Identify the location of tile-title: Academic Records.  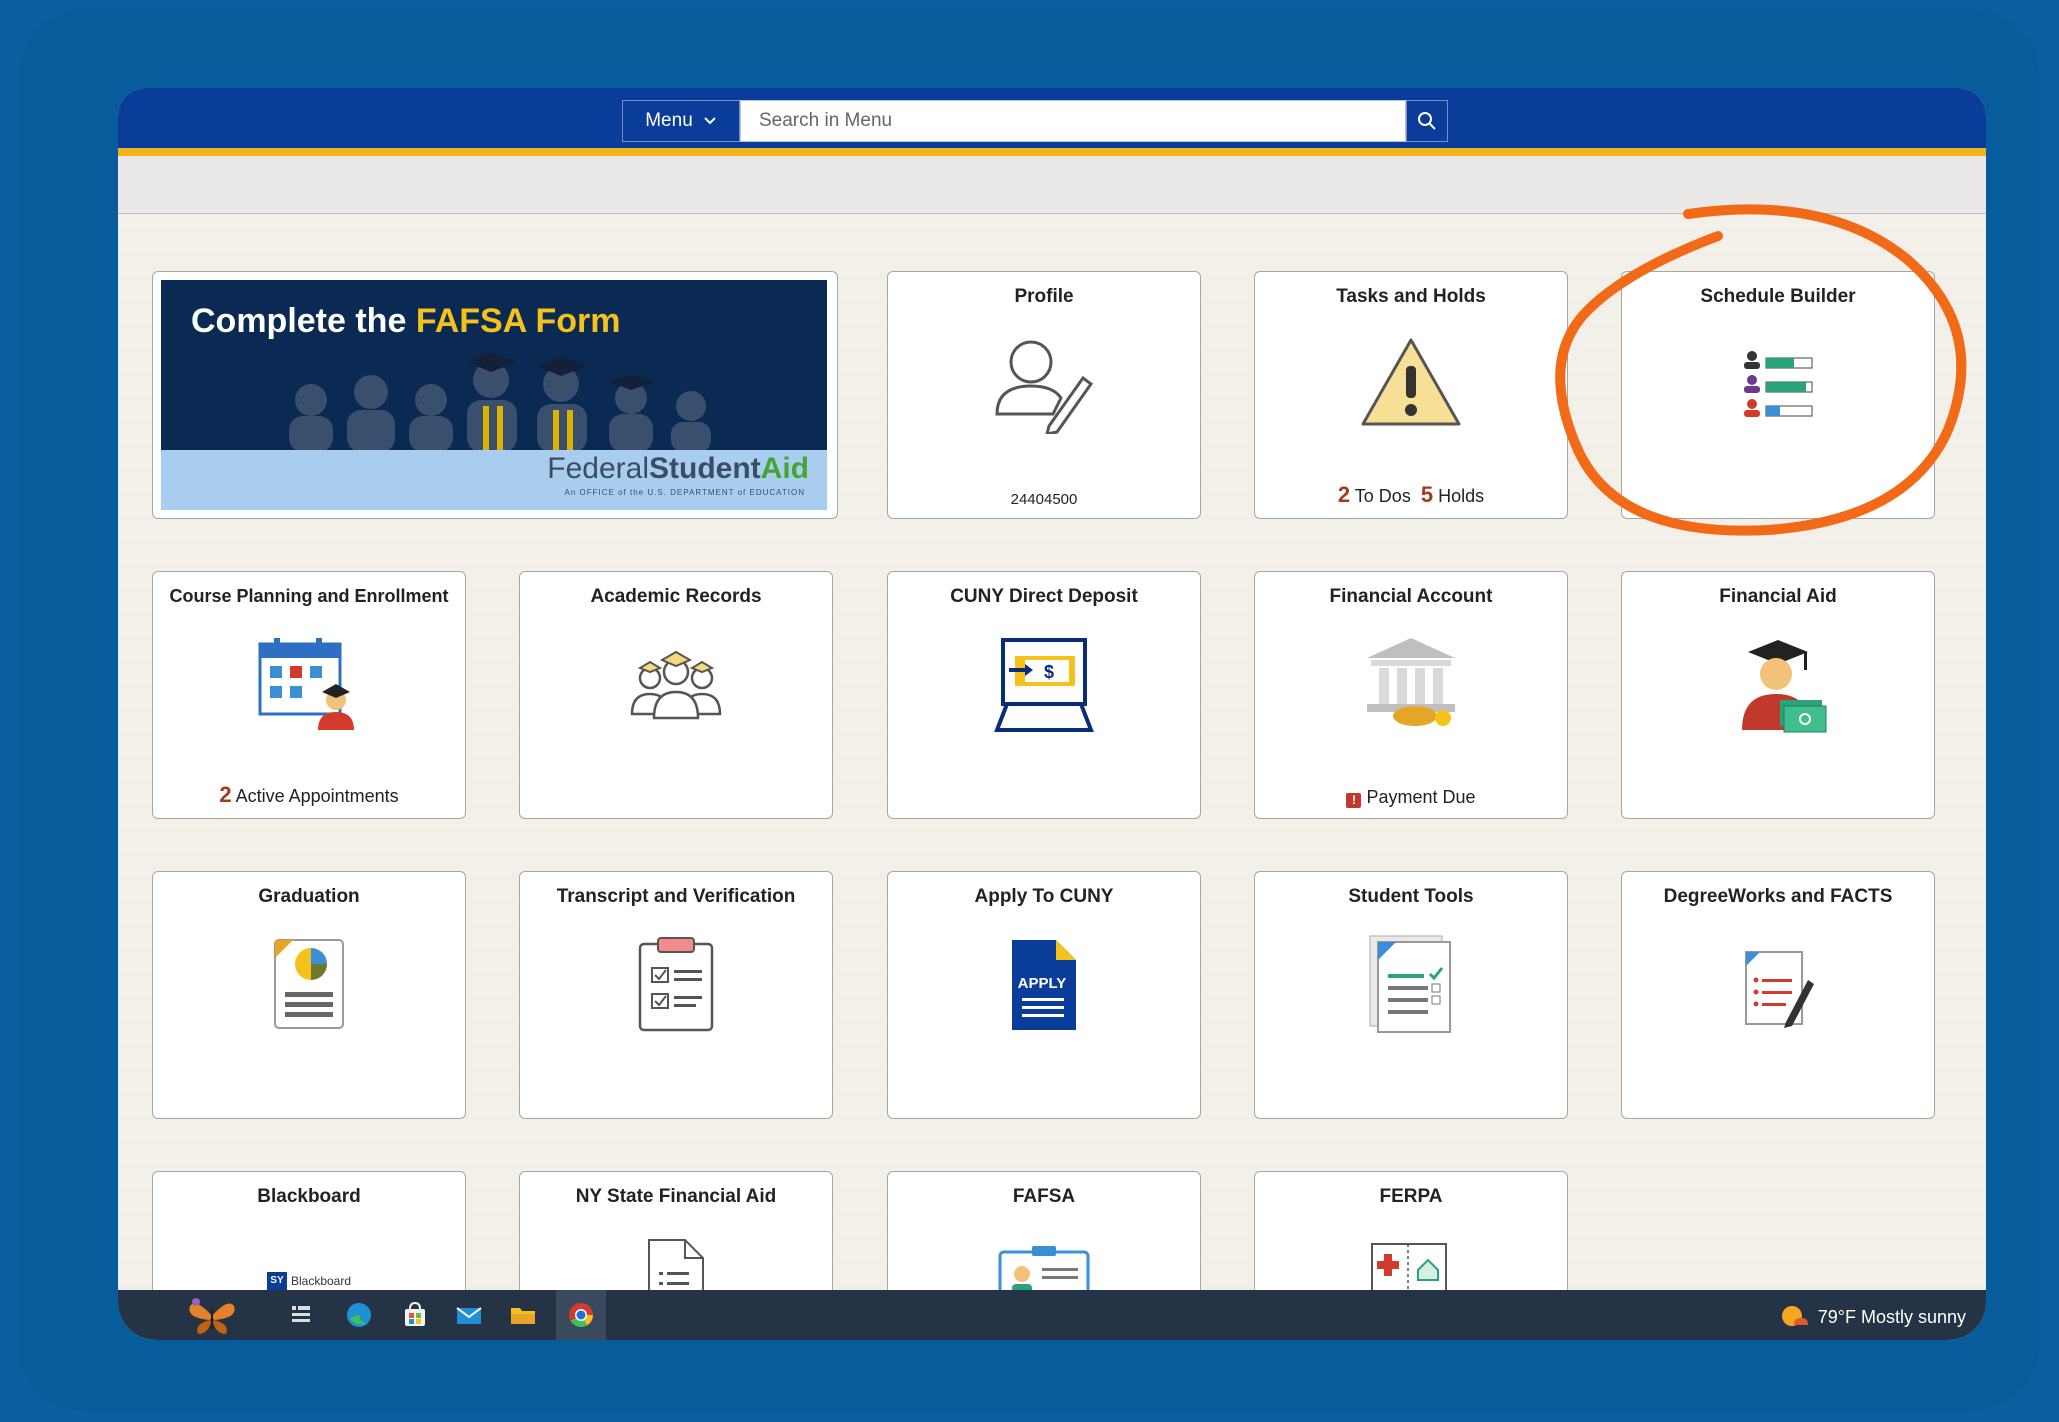
(676, 596).